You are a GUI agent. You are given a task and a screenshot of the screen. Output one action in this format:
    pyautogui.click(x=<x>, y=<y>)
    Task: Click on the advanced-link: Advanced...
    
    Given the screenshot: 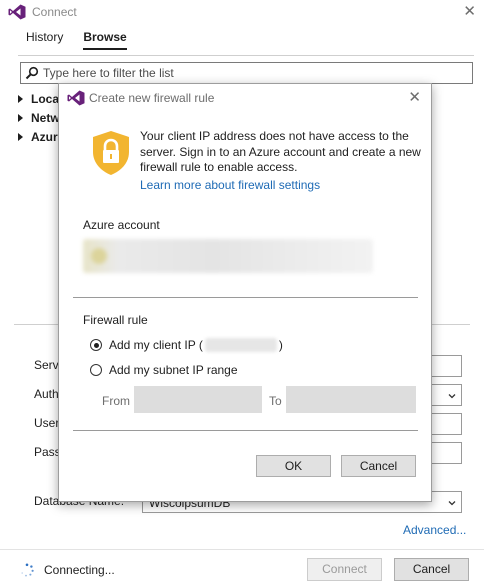 What is the action you would take?
    pyautogui.click(x=434, y=530)
    